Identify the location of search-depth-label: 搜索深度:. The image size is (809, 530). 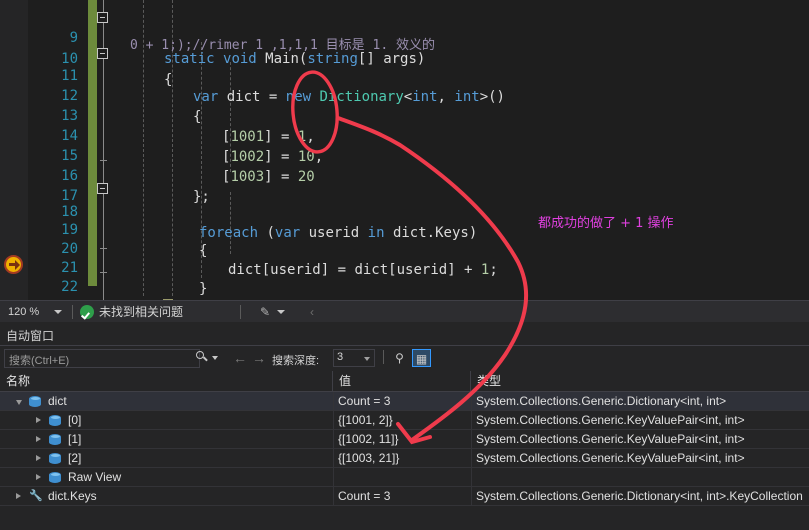
(296, 361).